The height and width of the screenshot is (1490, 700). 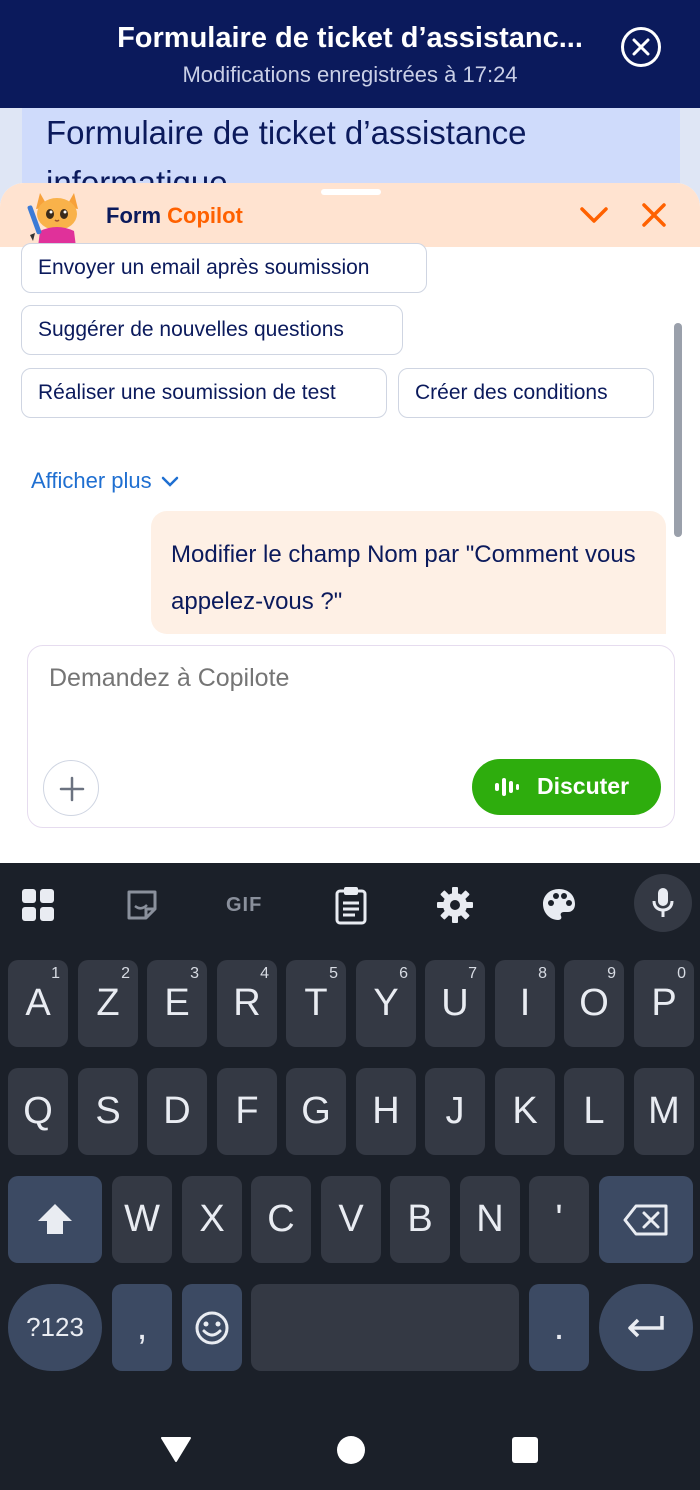 I want to click on microphone-icon, so click(x=663, y=902).